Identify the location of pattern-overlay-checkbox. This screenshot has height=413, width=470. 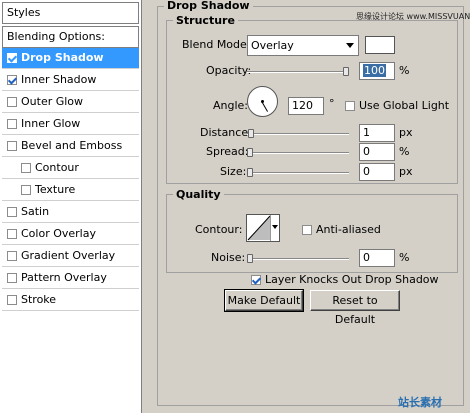
(12, 278).